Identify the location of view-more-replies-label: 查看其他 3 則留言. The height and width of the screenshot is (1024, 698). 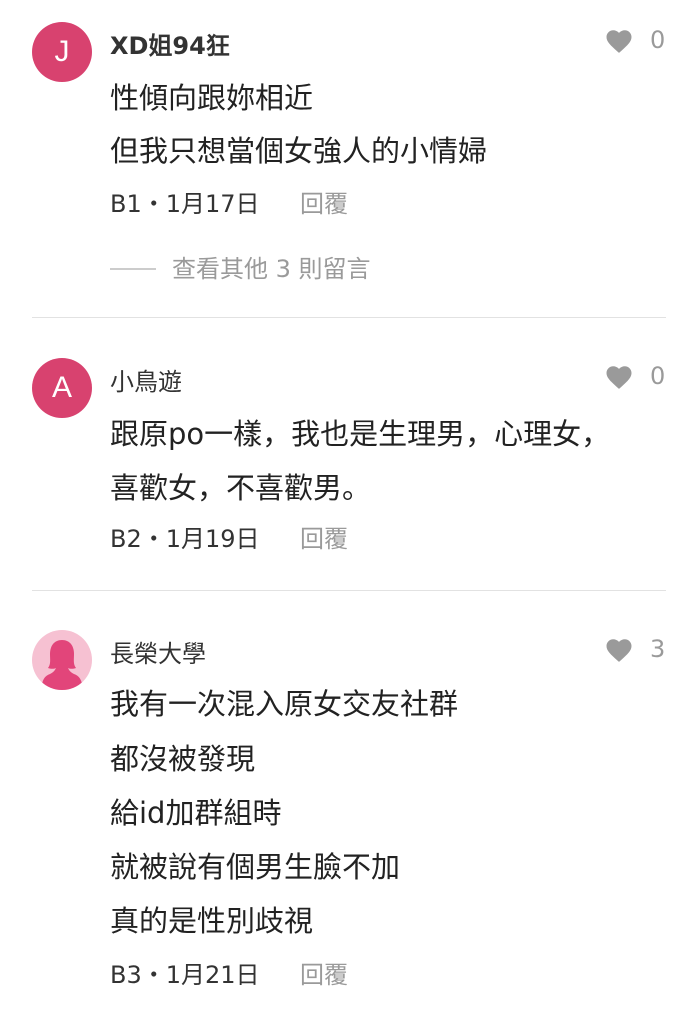
(271, 269).